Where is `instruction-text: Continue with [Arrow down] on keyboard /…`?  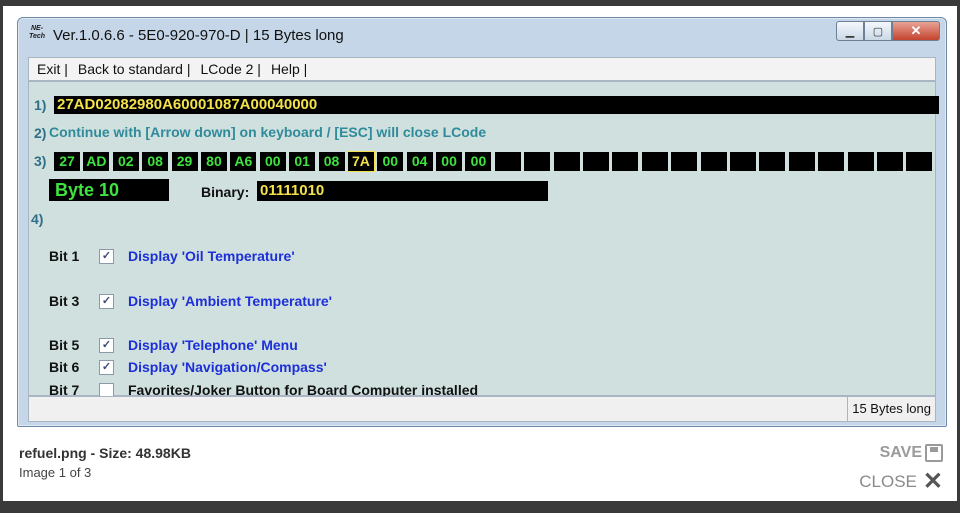
instruction-text: Continue with [Arrow down] on keyboard /… is located at coordinates (268, 132).